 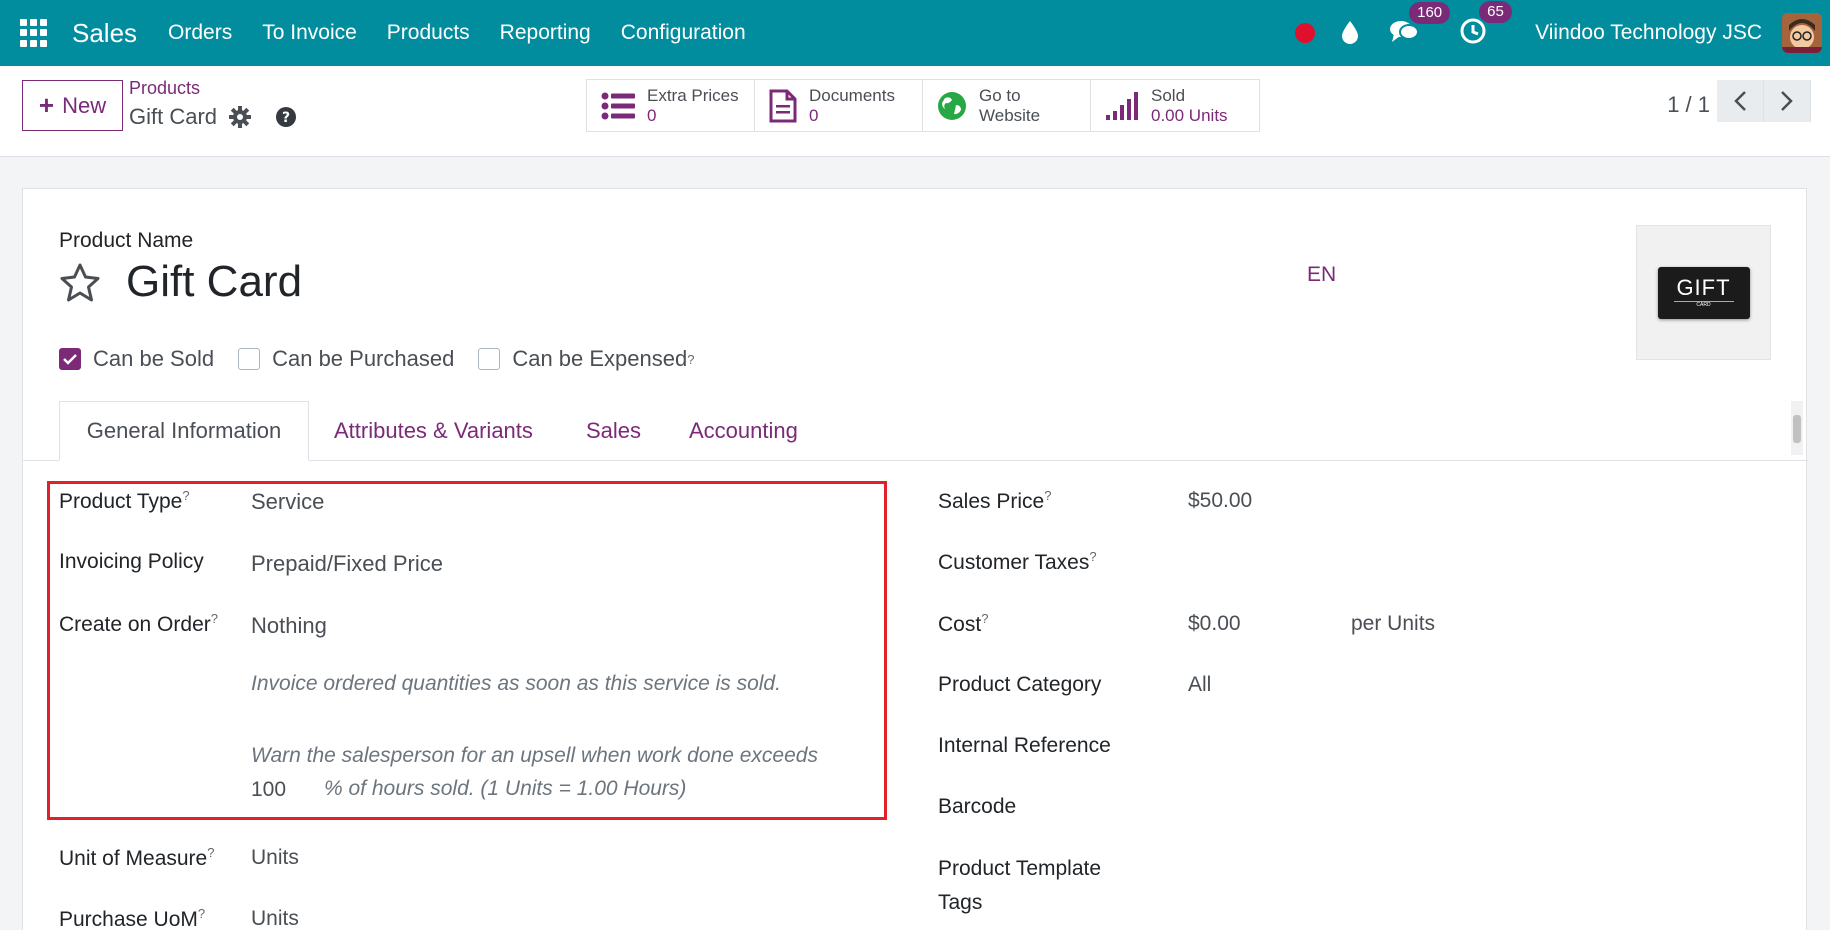 I want to click on menu-reporting: Reporting, so click(x=545, y=33).